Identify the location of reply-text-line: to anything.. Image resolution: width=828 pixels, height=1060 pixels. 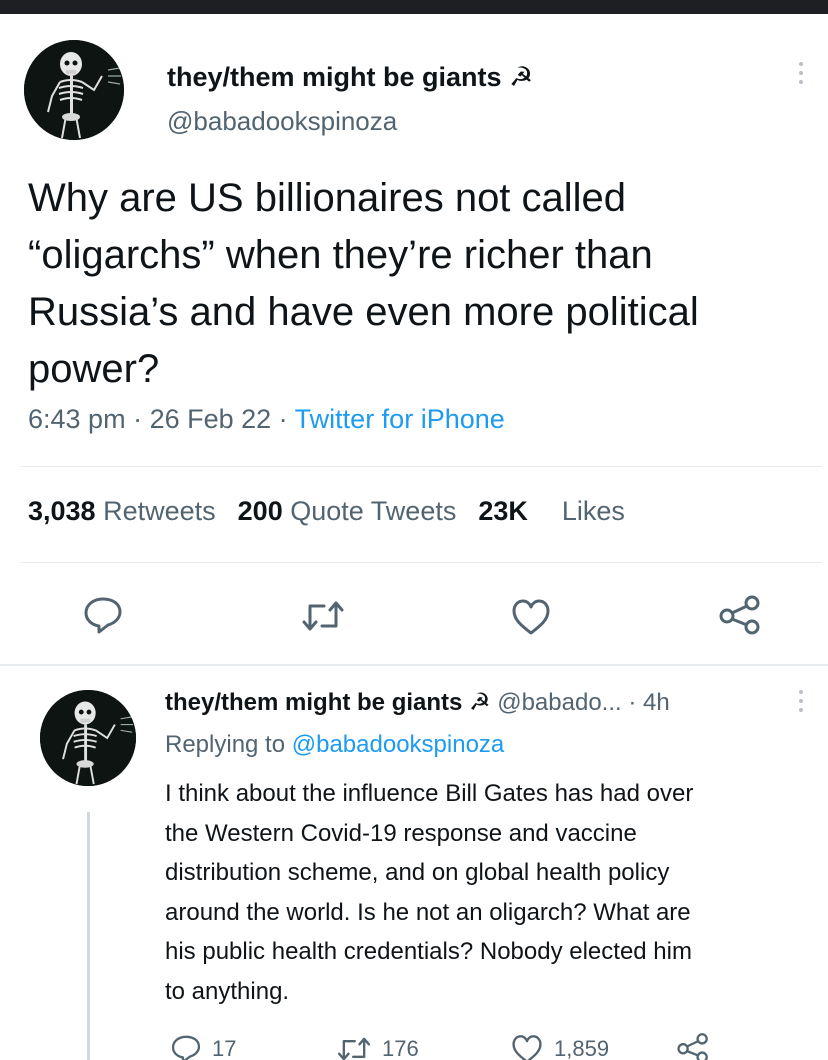
(227, 991).